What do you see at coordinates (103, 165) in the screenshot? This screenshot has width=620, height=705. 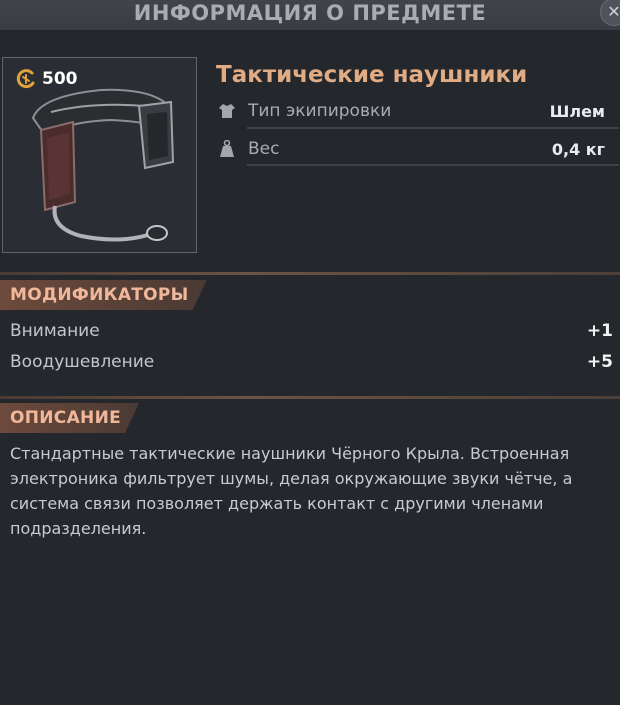 I see `headset-icon` at bounding box center [103, 165].